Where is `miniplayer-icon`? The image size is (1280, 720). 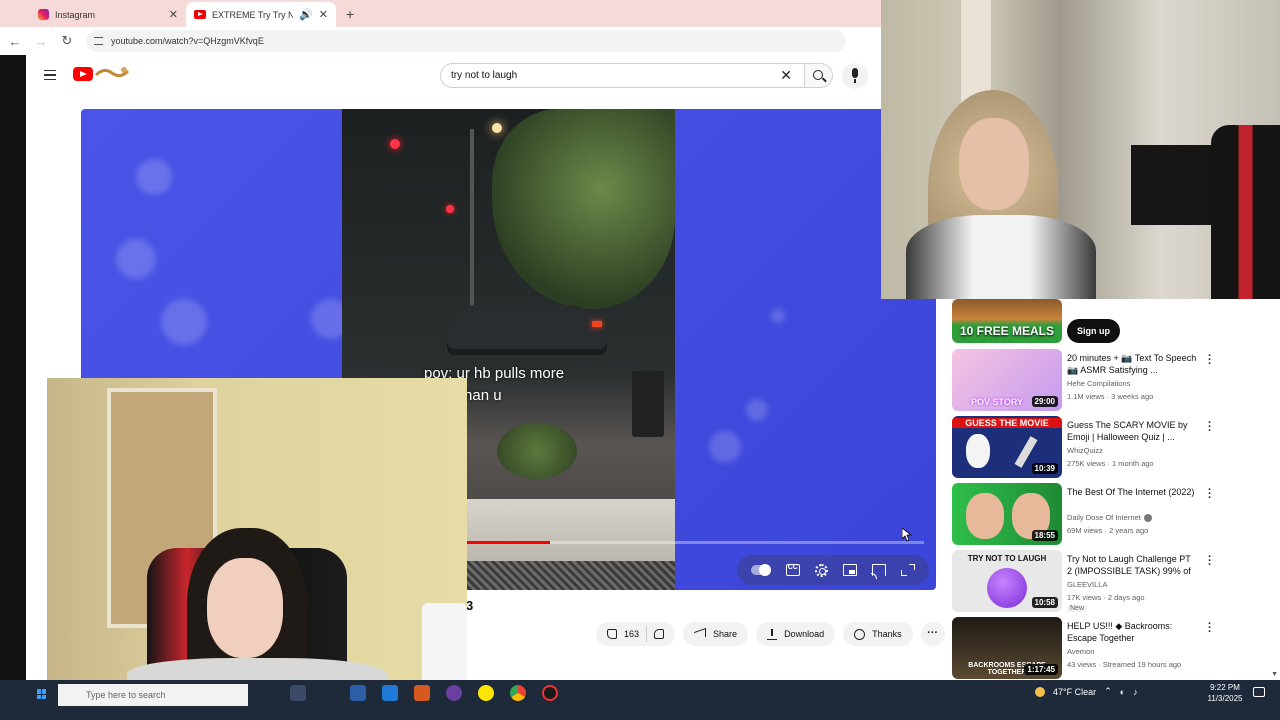 miniplayer-icon is located at coordinates (850, 570).